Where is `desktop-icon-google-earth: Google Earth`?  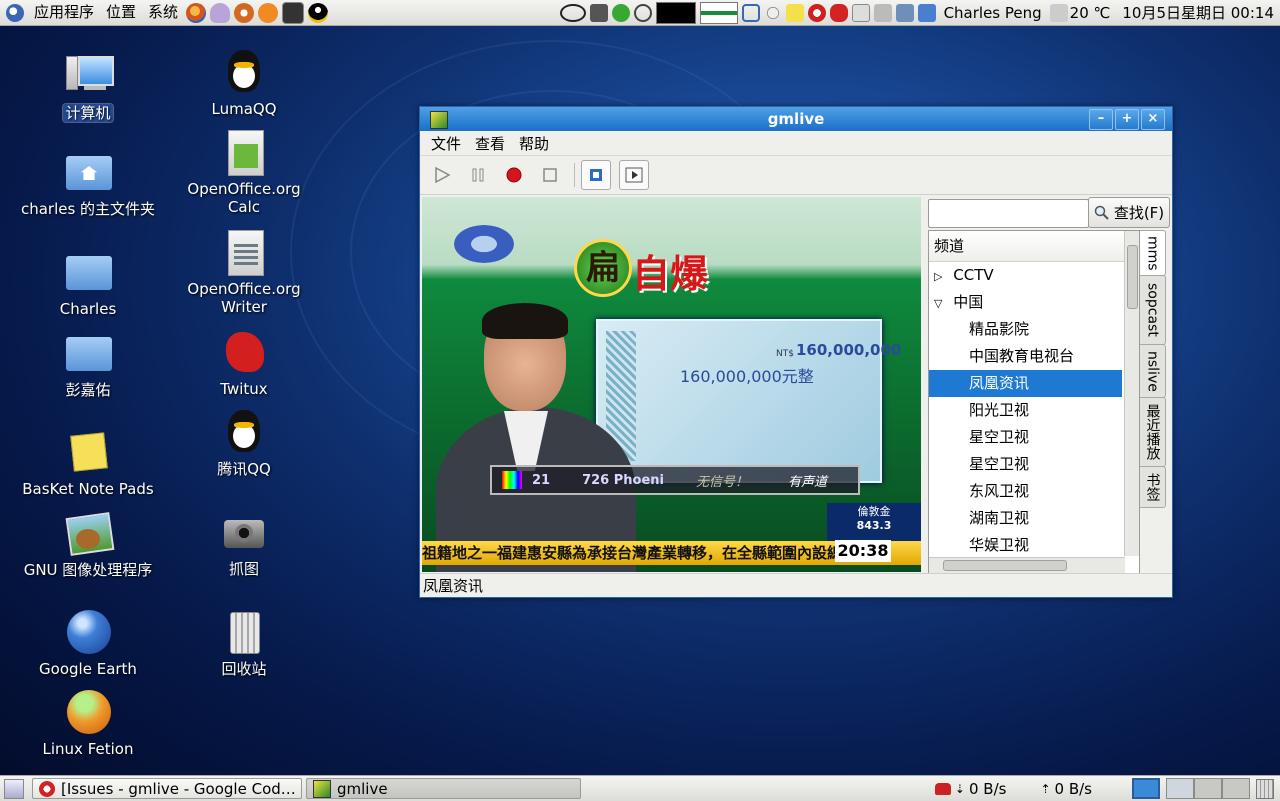
desktop-icon-google-earth: Google Earth is located at coordinates (88, 644).